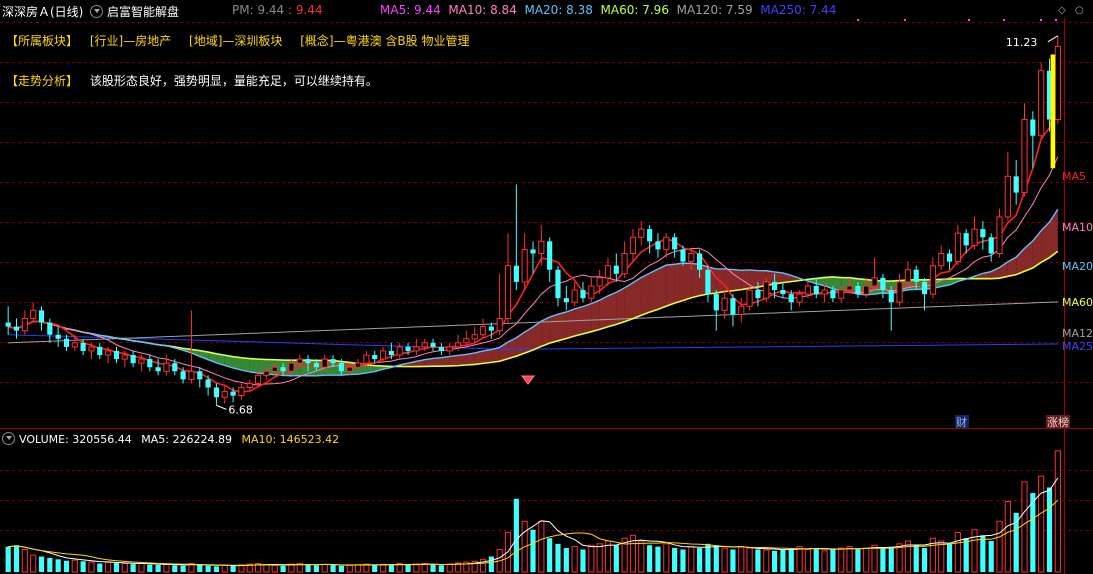  I want to click on sector-industry: [行业]—房地产, so click(130, 41).